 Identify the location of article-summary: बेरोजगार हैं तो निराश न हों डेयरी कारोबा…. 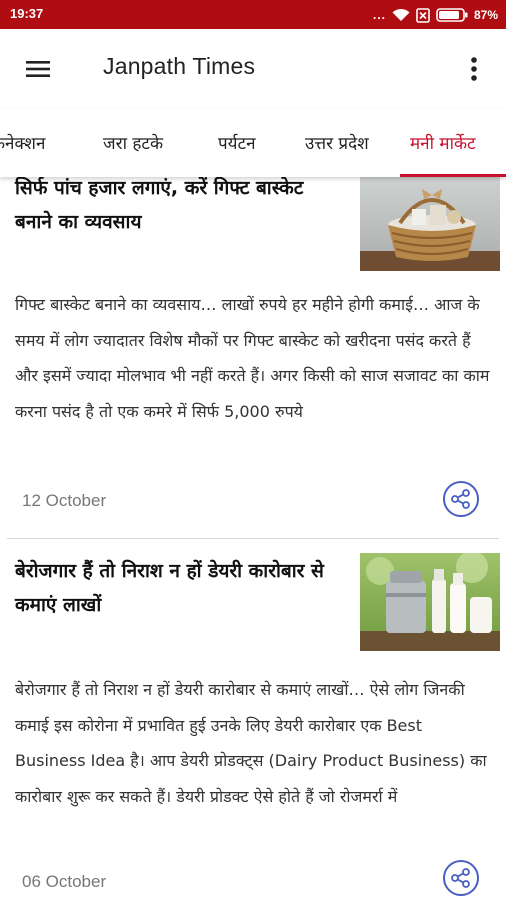
(251, 743).